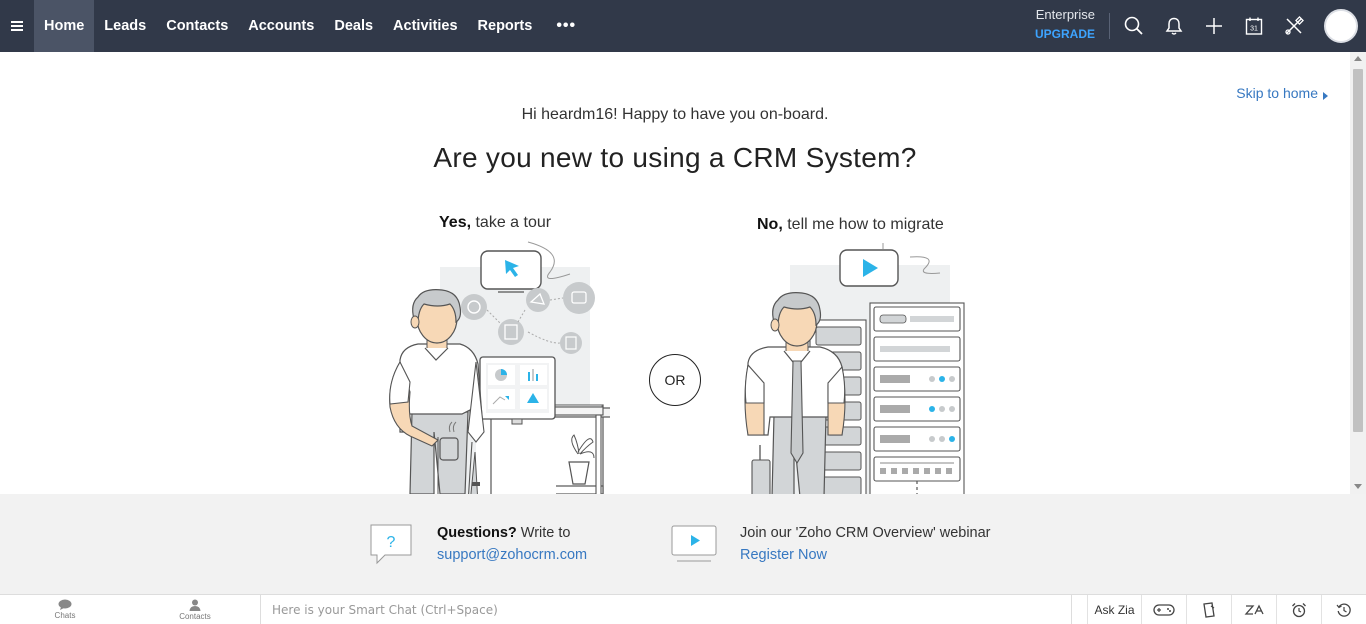  I want to click on nav-tab-deals: Deals, so click(353, 26).